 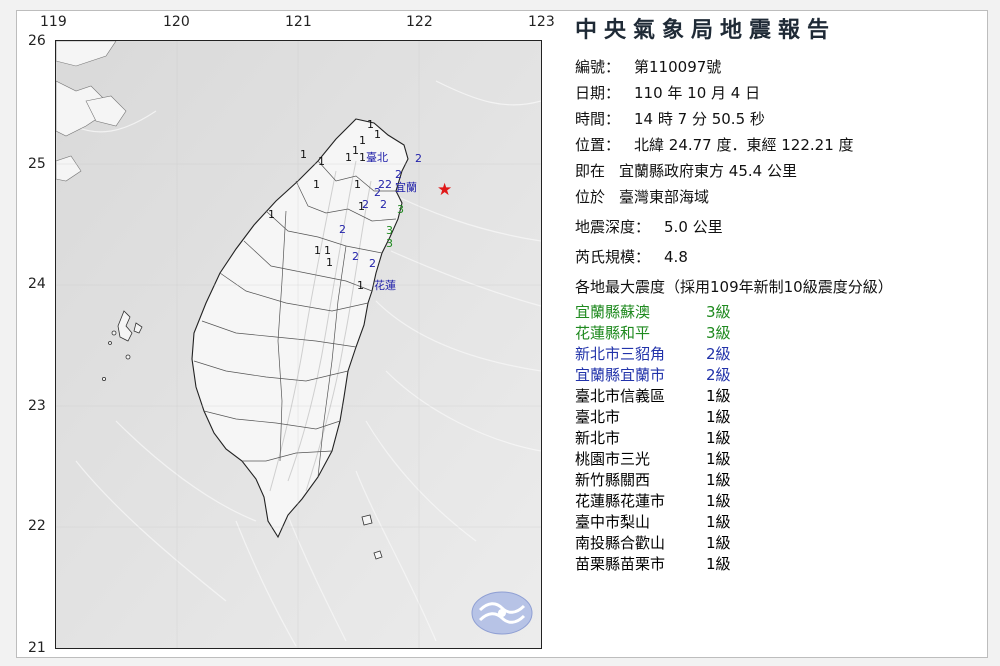 What do you see at coordinates (775, 396) in the screenshot?
I see `intensity-row: 臺北市信義區 1級` at bounding box center [775, 396].